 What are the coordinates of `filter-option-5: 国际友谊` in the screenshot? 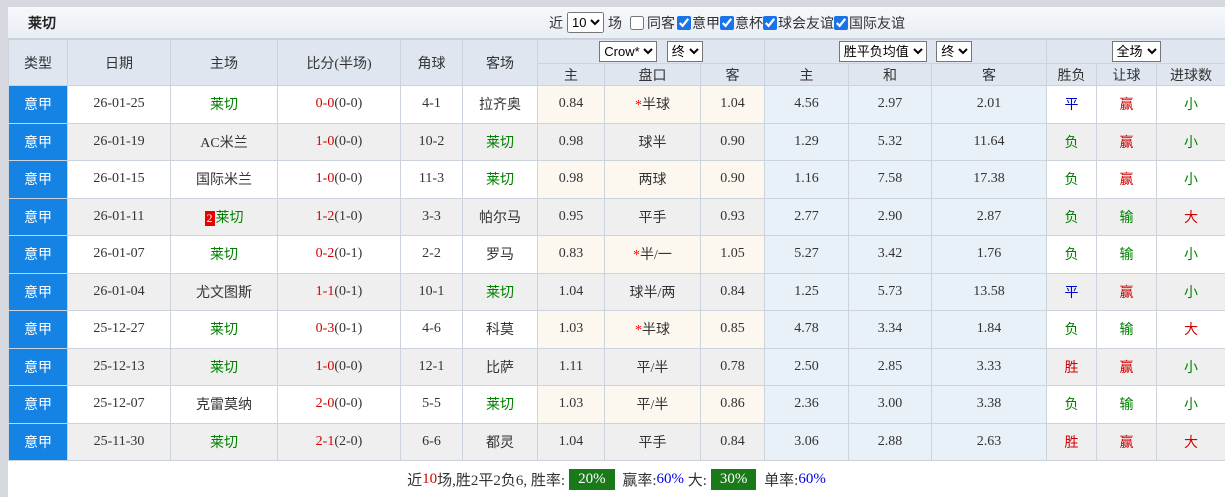 It's located at (869, 23).